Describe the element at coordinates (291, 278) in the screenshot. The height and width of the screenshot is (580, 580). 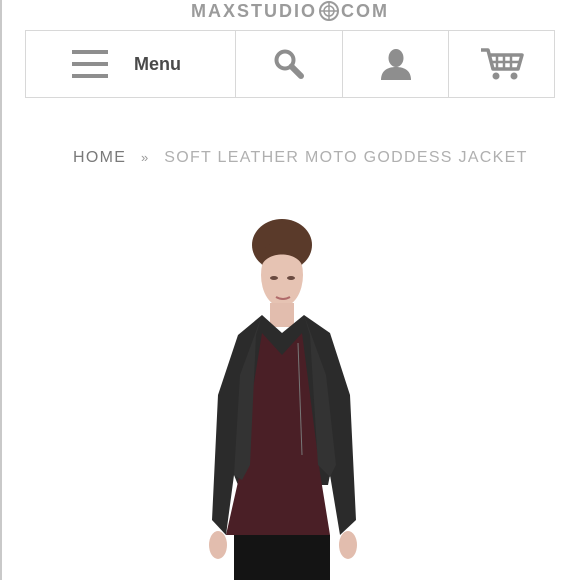
I see `model-eye-right` at that location.